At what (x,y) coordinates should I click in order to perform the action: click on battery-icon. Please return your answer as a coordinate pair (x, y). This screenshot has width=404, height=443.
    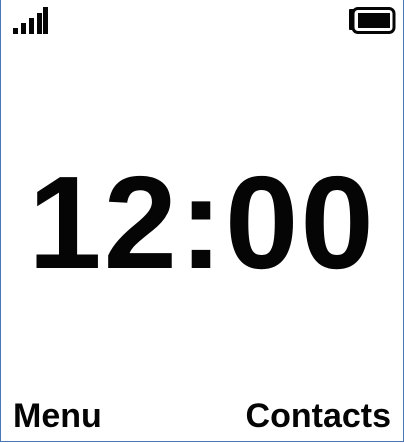
    Looking at the image, I should click on (372, 20).